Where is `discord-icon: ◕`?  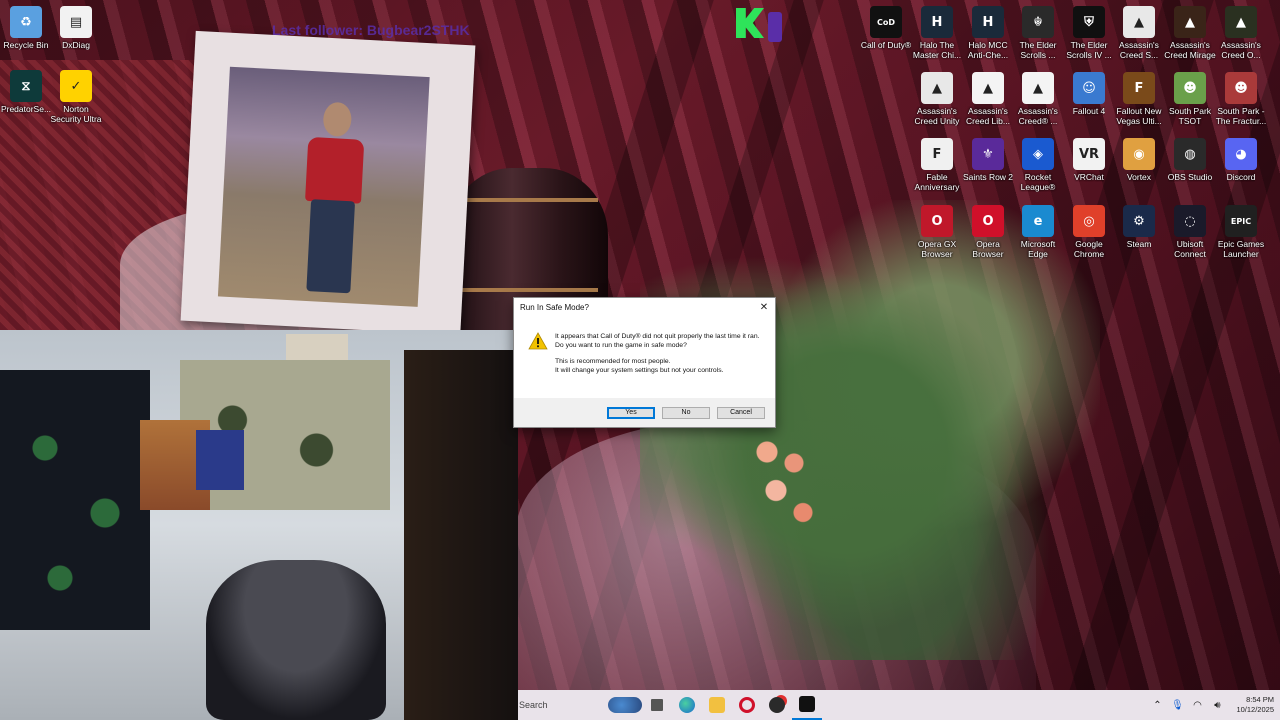
discord-icon: ◕ is located at coordinates (1241, 154).